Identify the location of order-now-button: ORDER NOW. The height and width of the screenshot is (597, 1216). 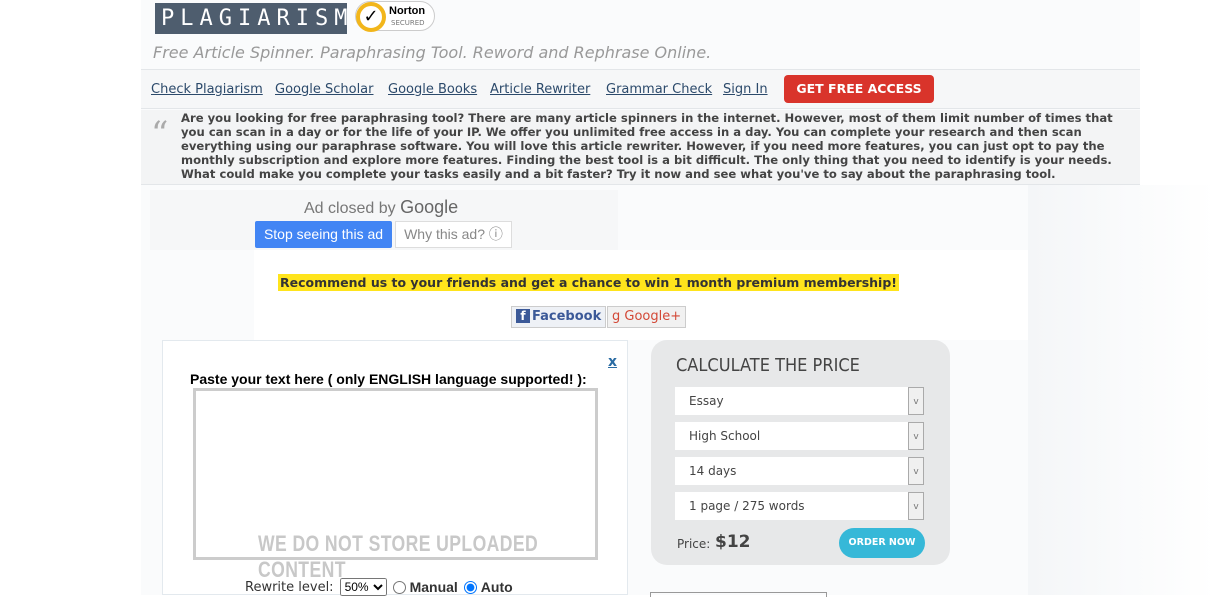
(882, 543).